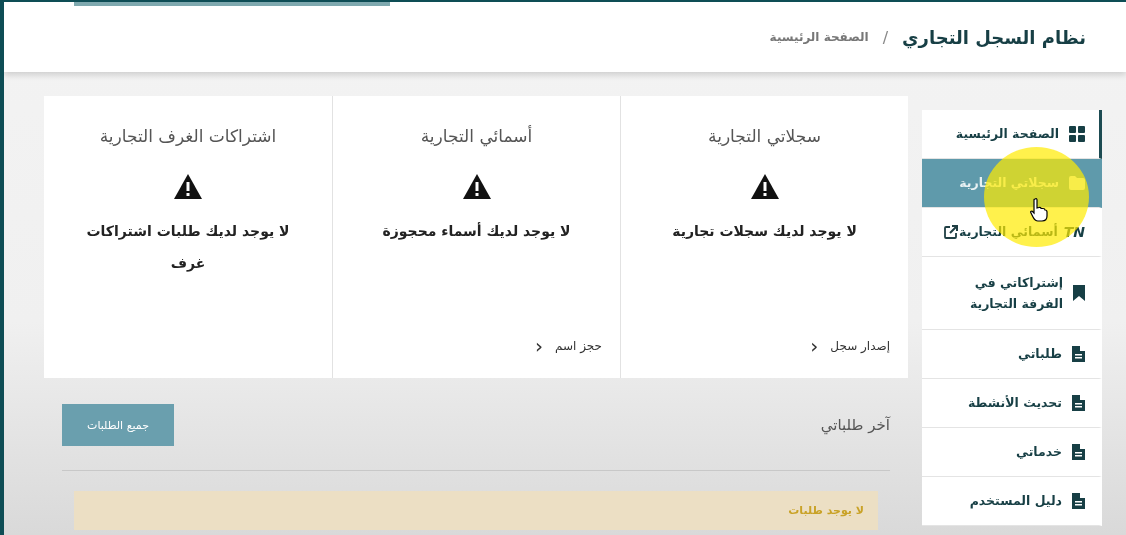  Describe the element at coordinates (1012, 501) in the screenshot. I see `sidebar-item: دليل المستخدم` at that location.